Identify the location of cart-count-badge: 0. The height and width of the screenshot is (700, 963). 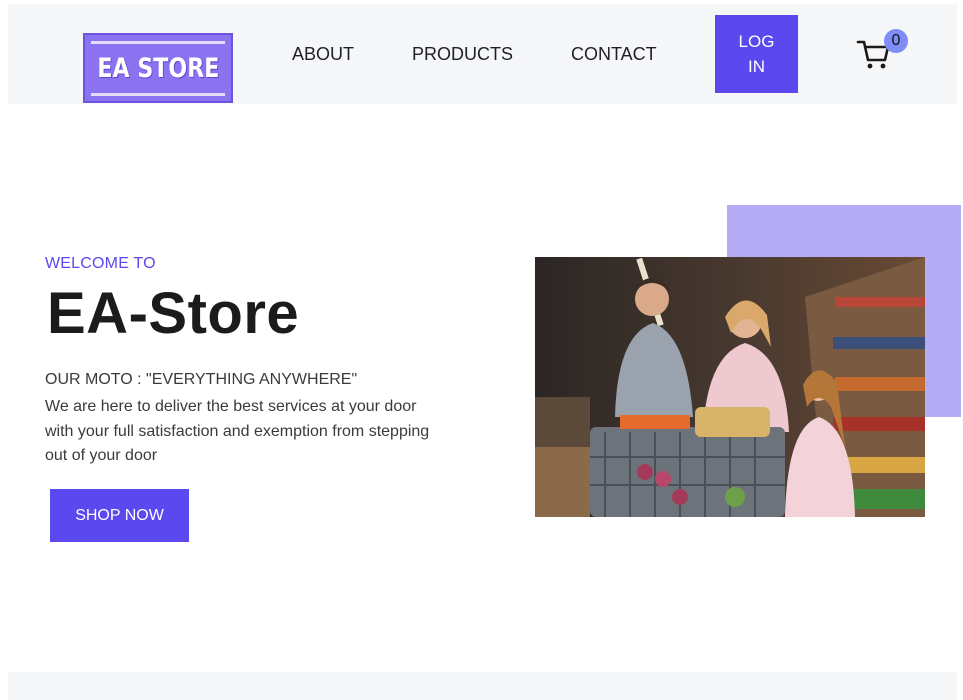
(896, 41).